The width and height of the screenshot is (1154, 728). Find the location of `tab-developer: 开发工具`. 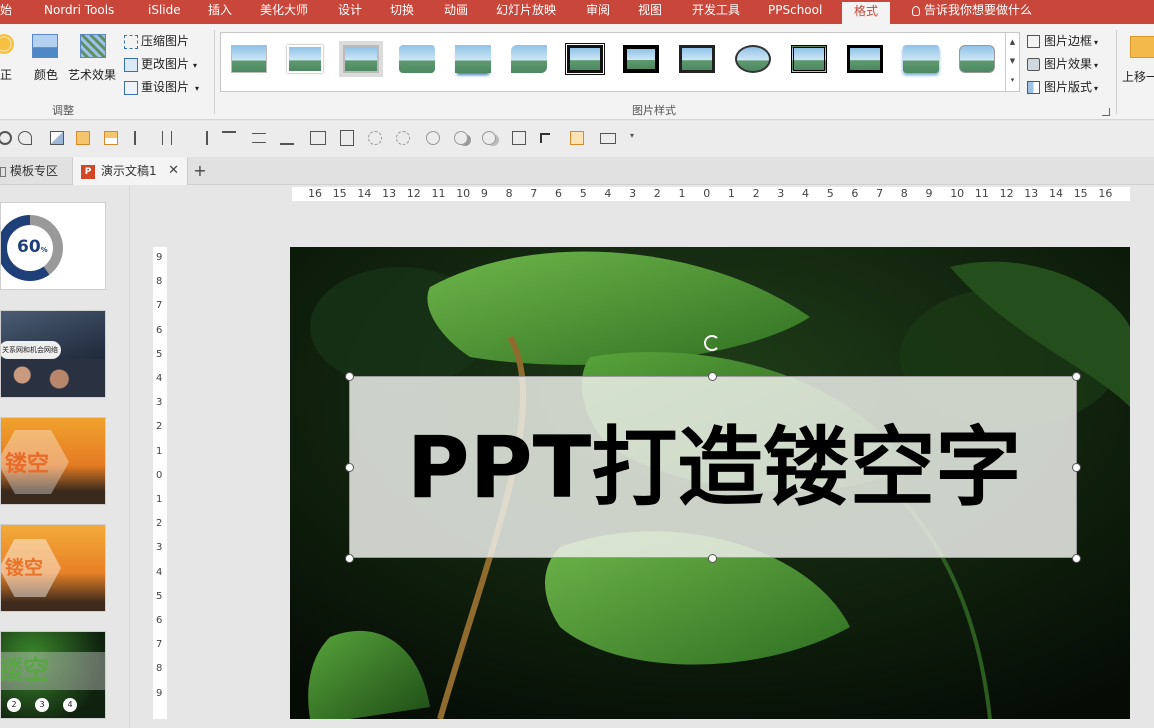

tab-developer: 开发工具 is located at coordinates (716, 12).